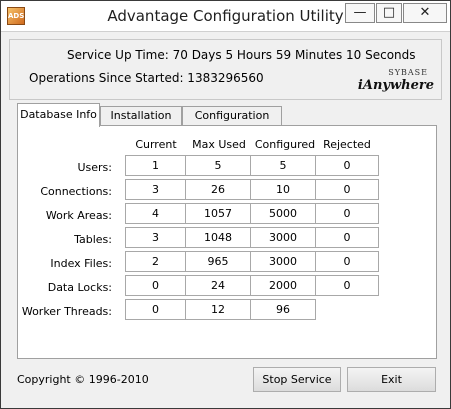 The image size is (451, 409). I want to click on cell-worker-threads-current: 0, so click(155, 309).